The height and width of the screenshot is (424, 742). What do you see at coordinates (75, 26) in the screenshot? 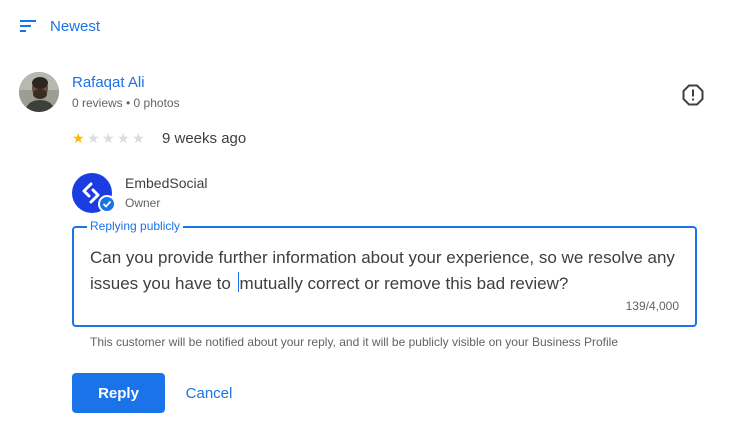
I see `sort-label: Newest` at bounding box center [75, 26].